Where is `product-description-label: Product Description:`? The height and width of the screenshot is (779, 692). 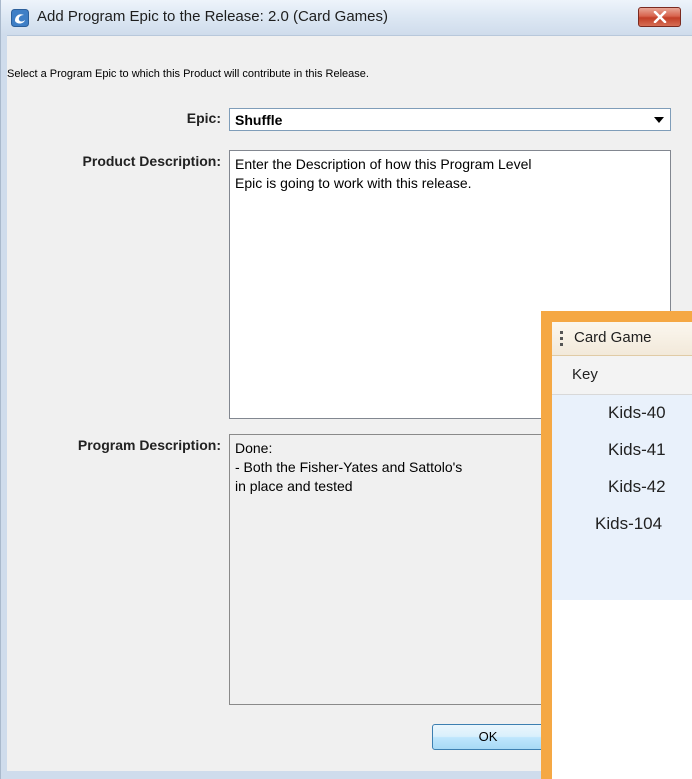
product-description-label: Product Description: is located at coordinates (151, 161).